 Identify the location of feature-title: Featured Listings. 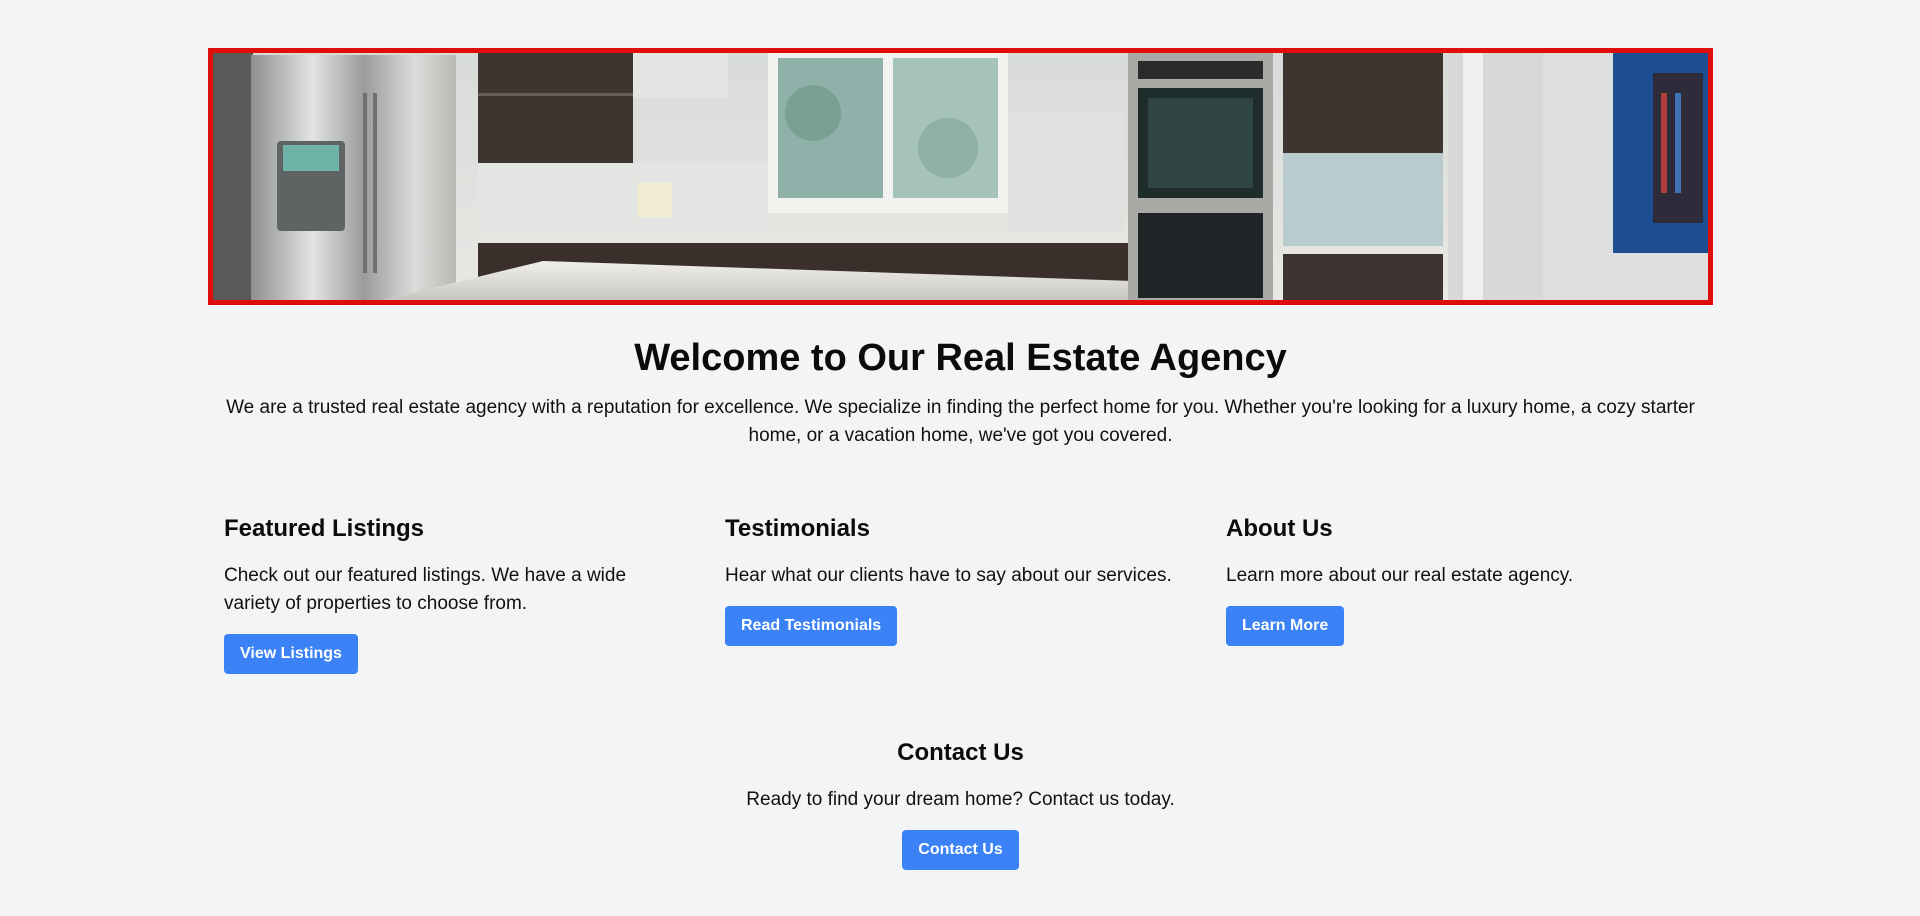
(324, 528).